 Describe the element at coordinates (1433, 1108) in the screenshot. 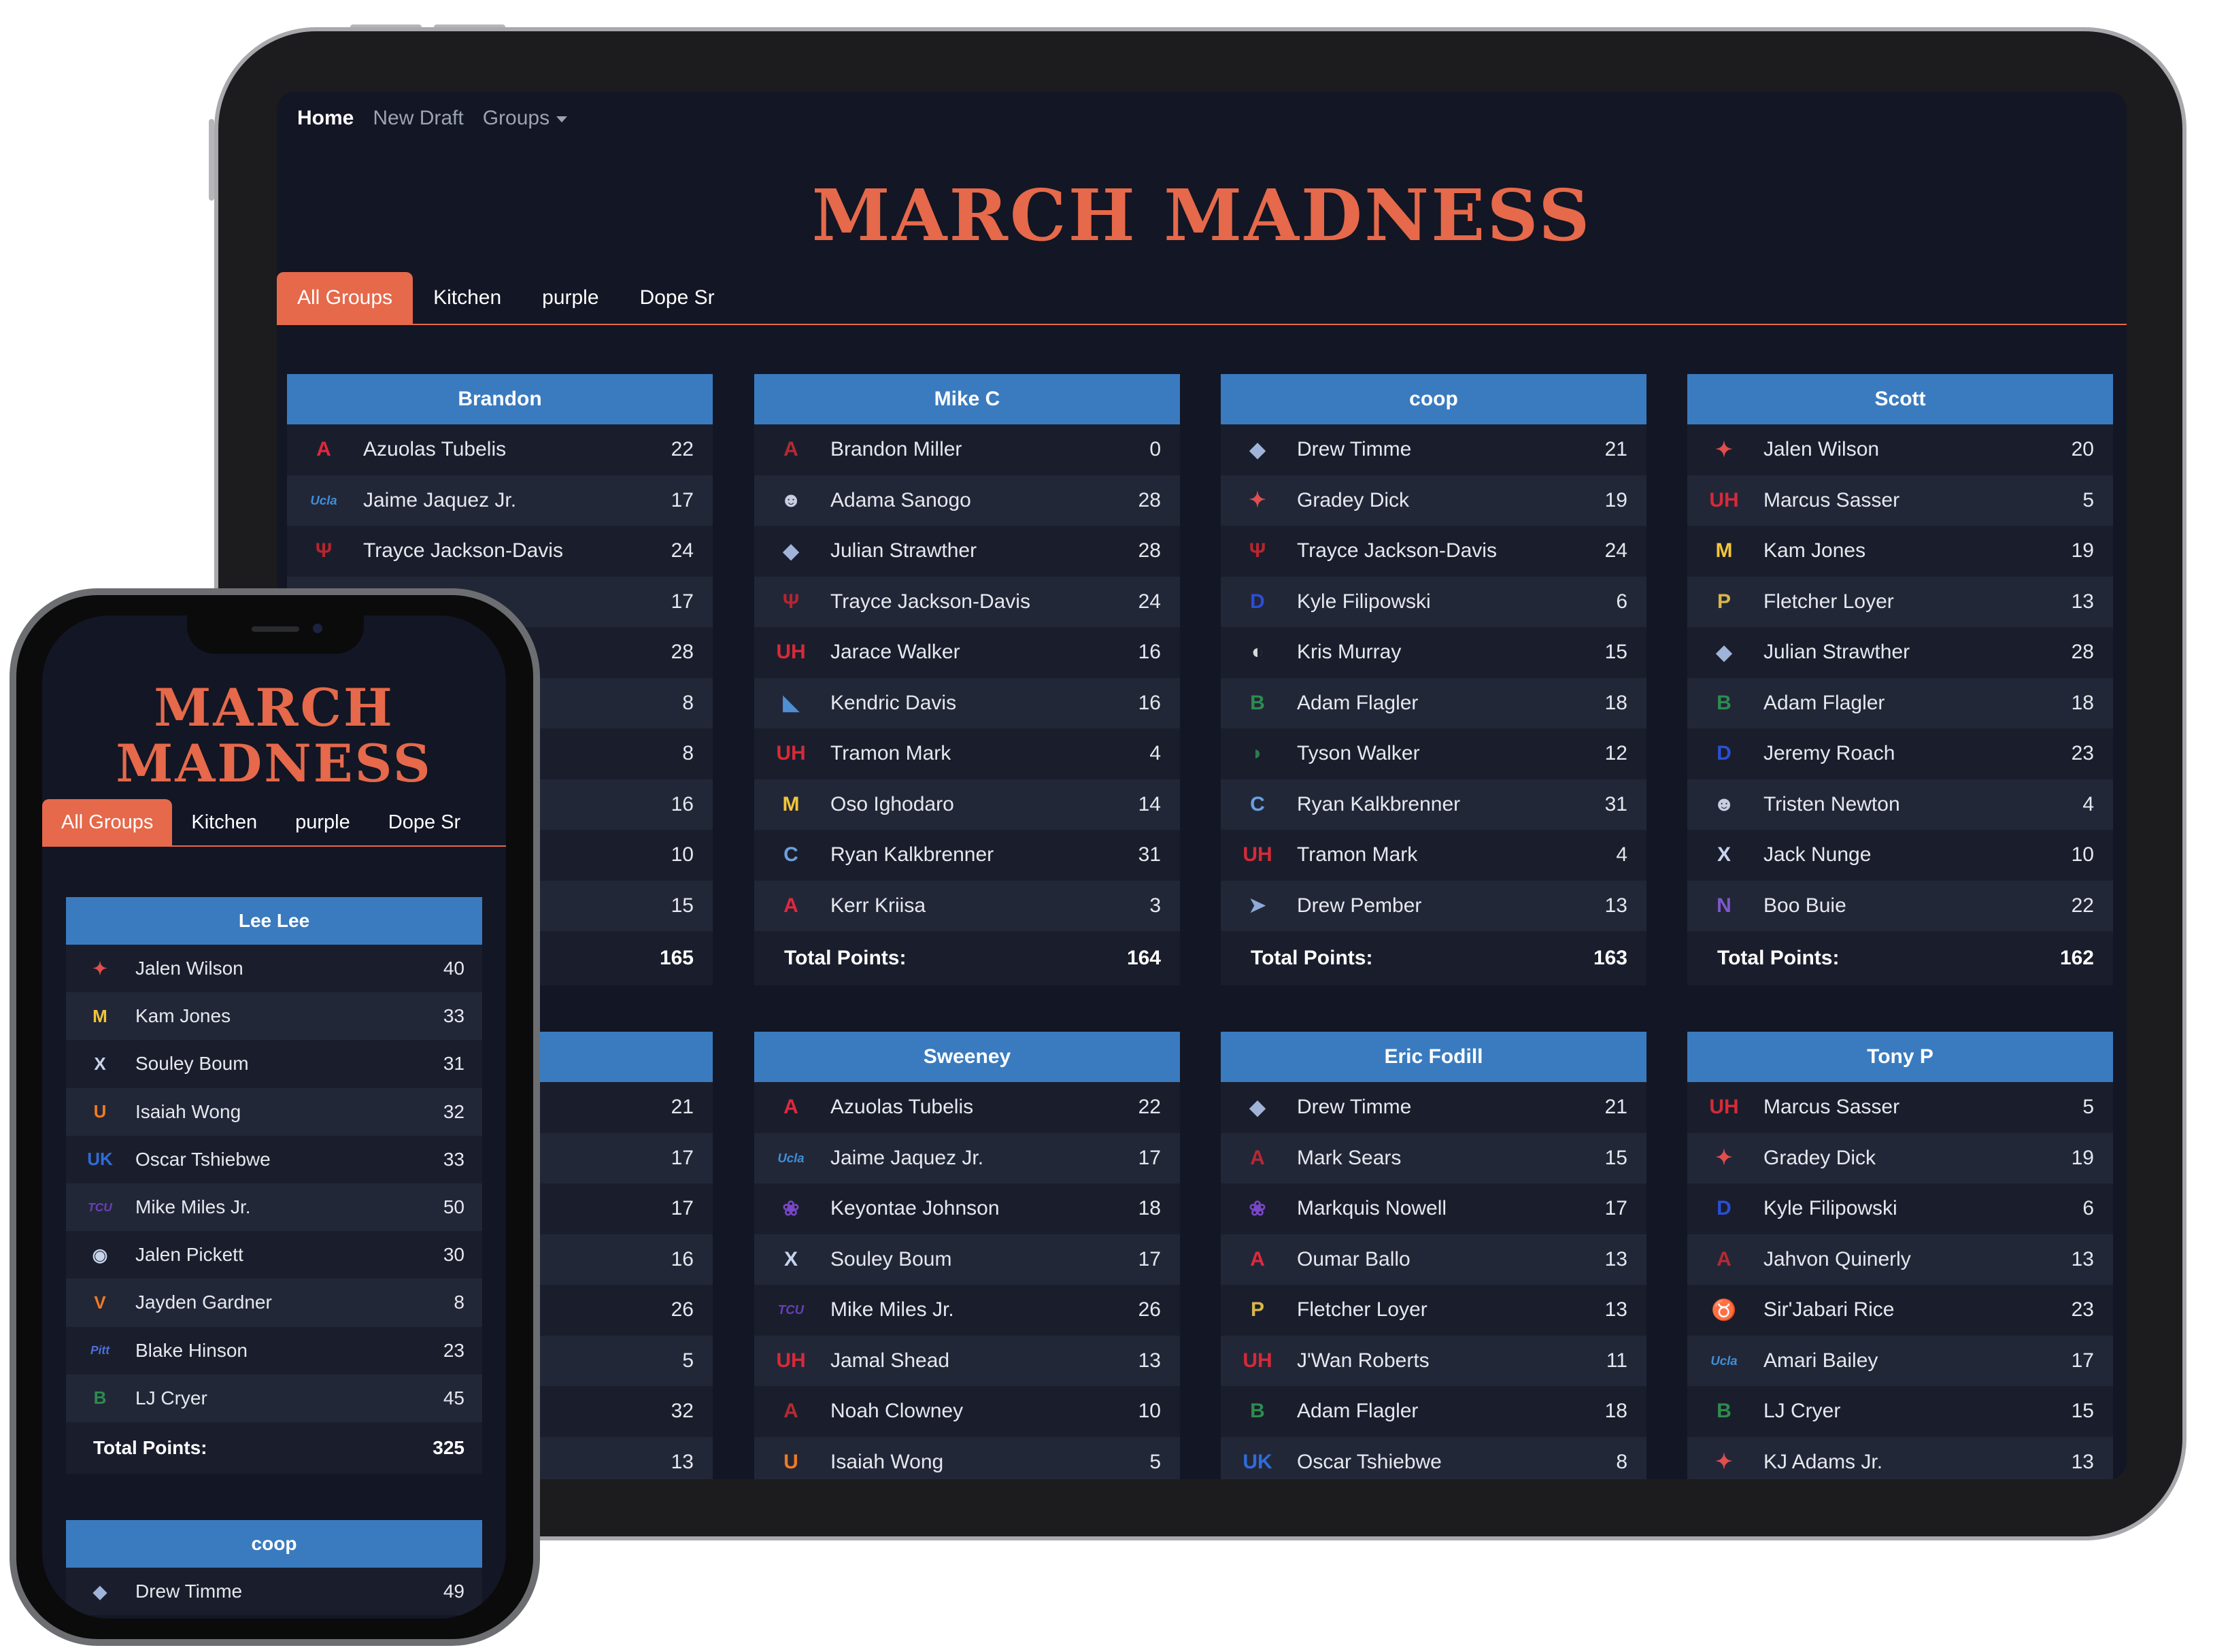

I see `player-row: ◆ Drew Timme 21` at that location.